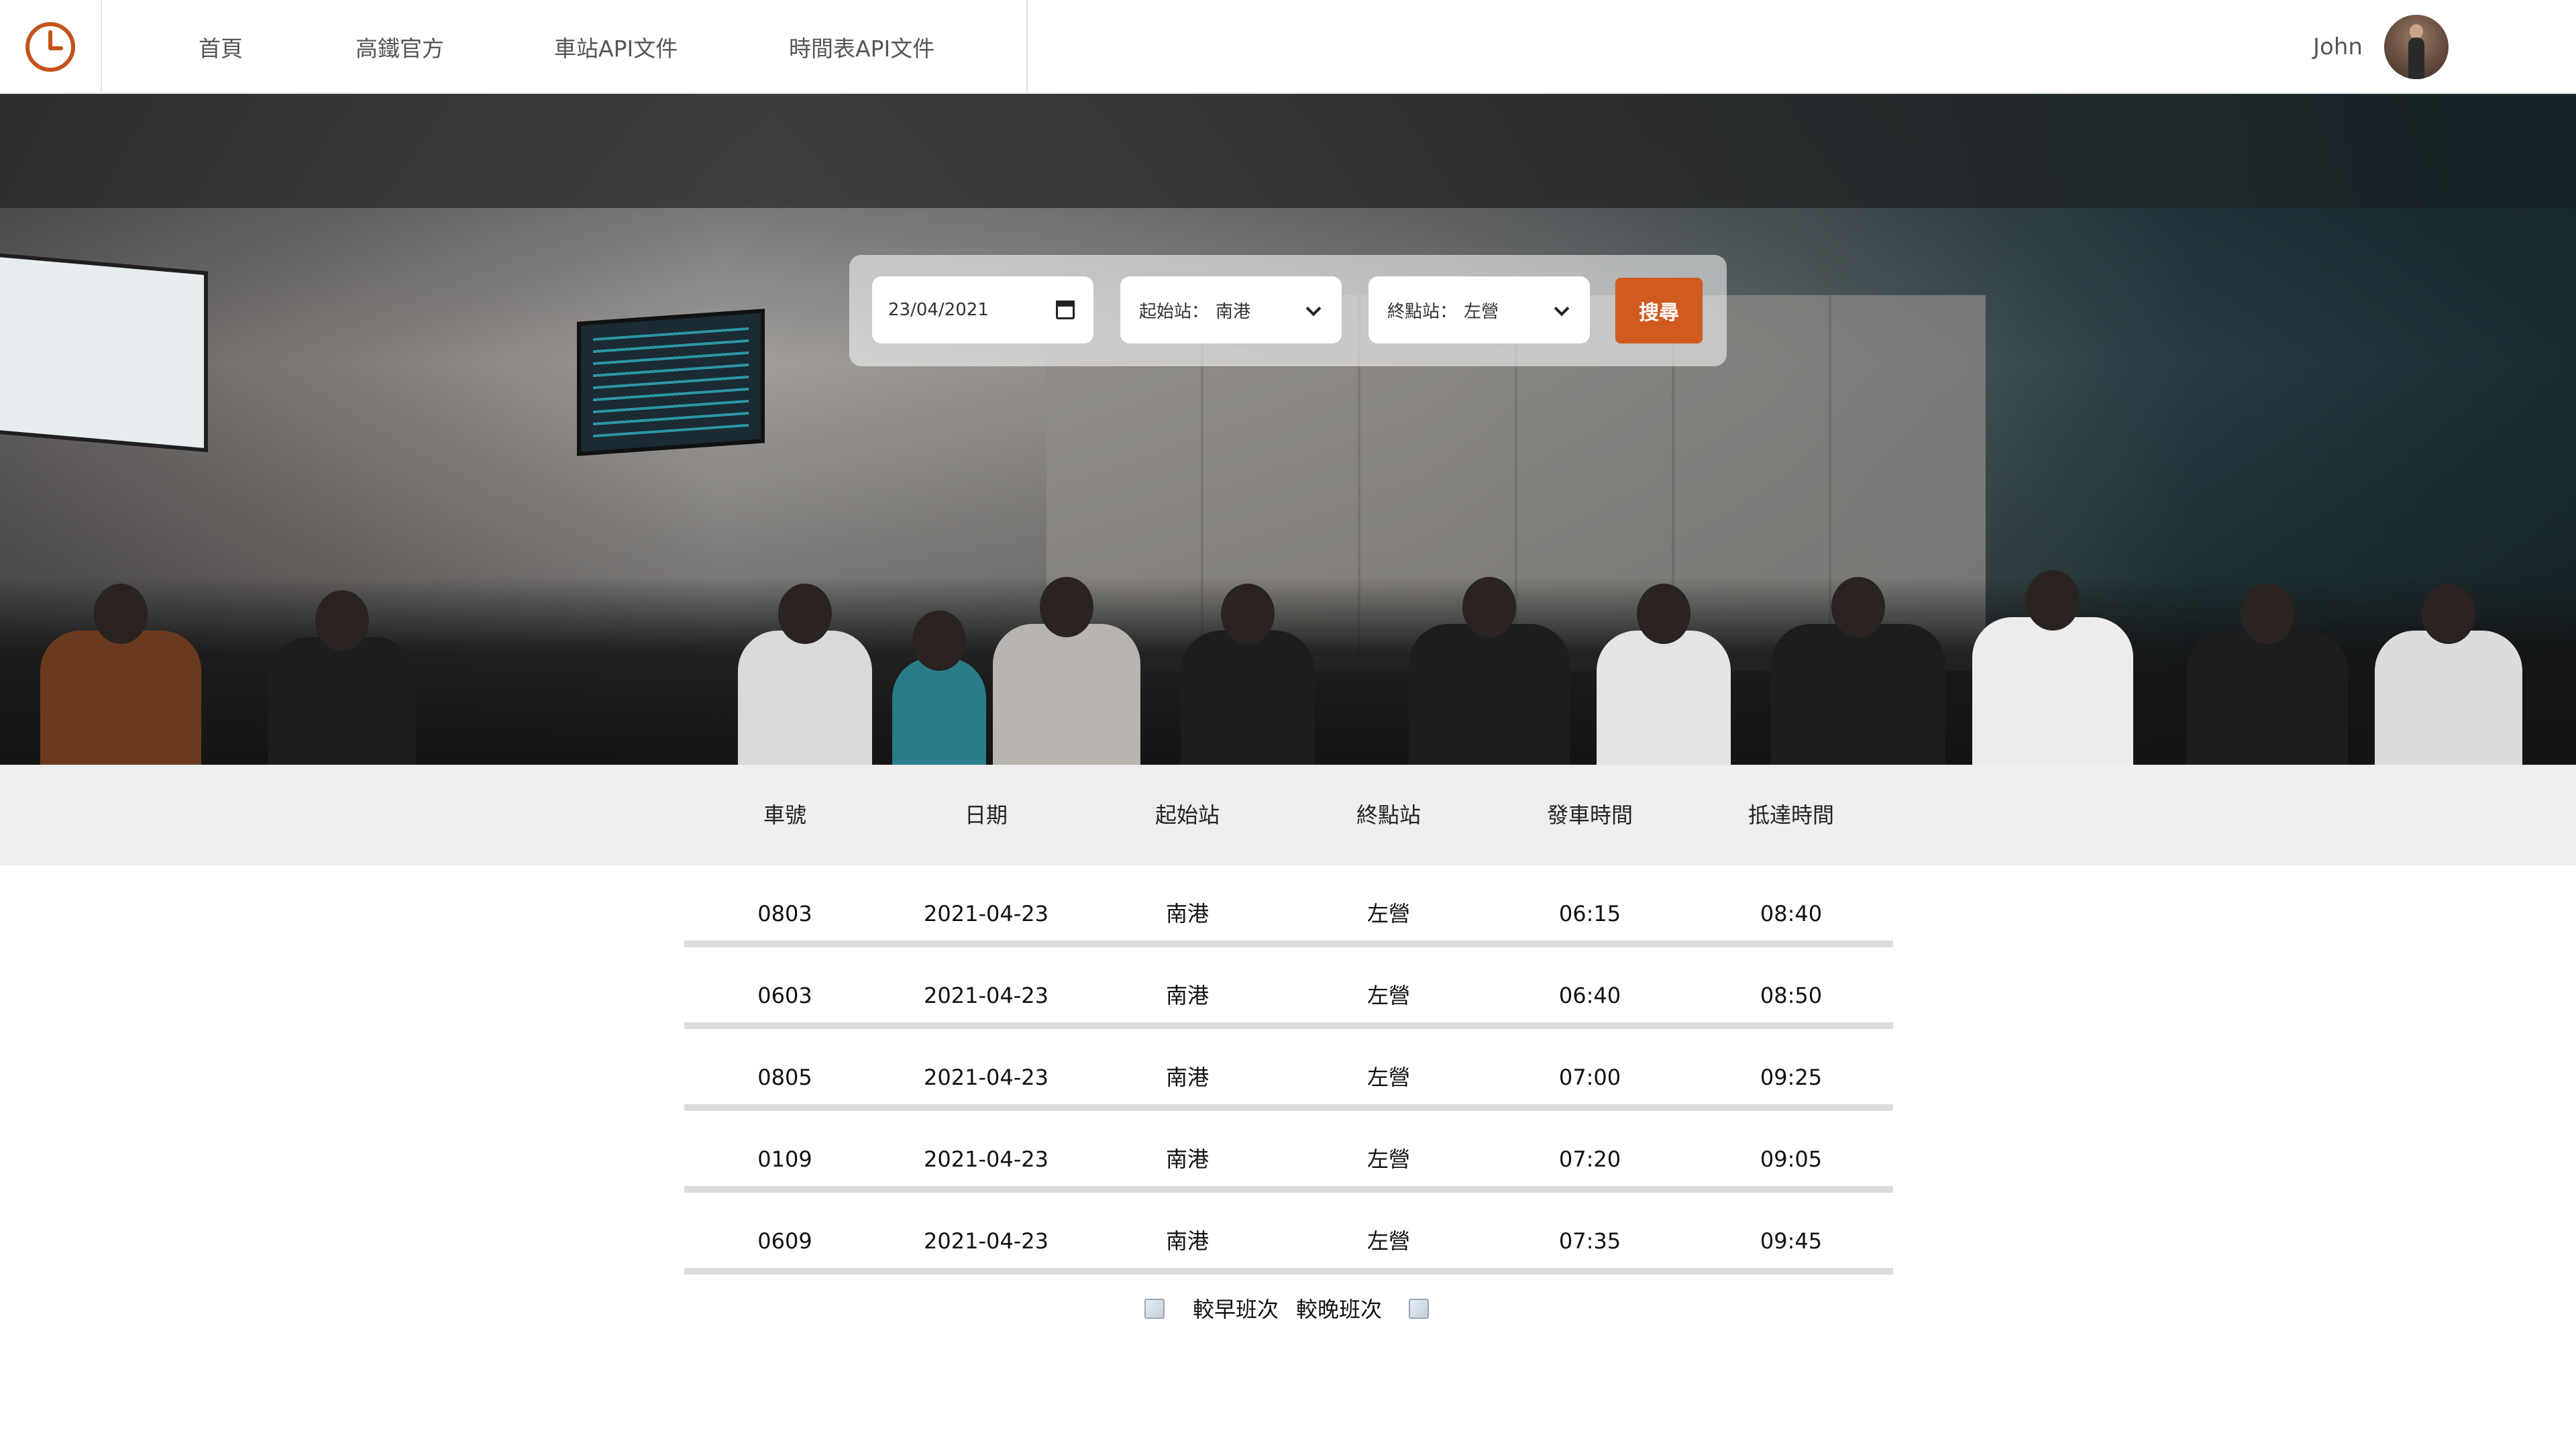  I want to click on cell-departure-time: 07:20, so click(1589, 1159).